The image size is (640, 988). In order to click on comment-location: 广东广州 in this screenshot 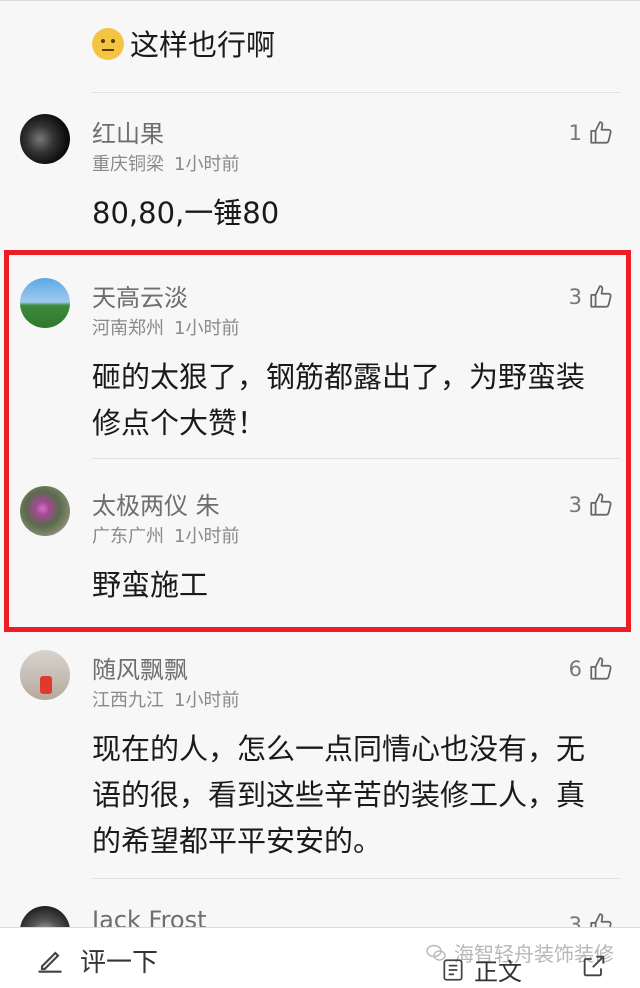, I will do `click(128, 536)`.